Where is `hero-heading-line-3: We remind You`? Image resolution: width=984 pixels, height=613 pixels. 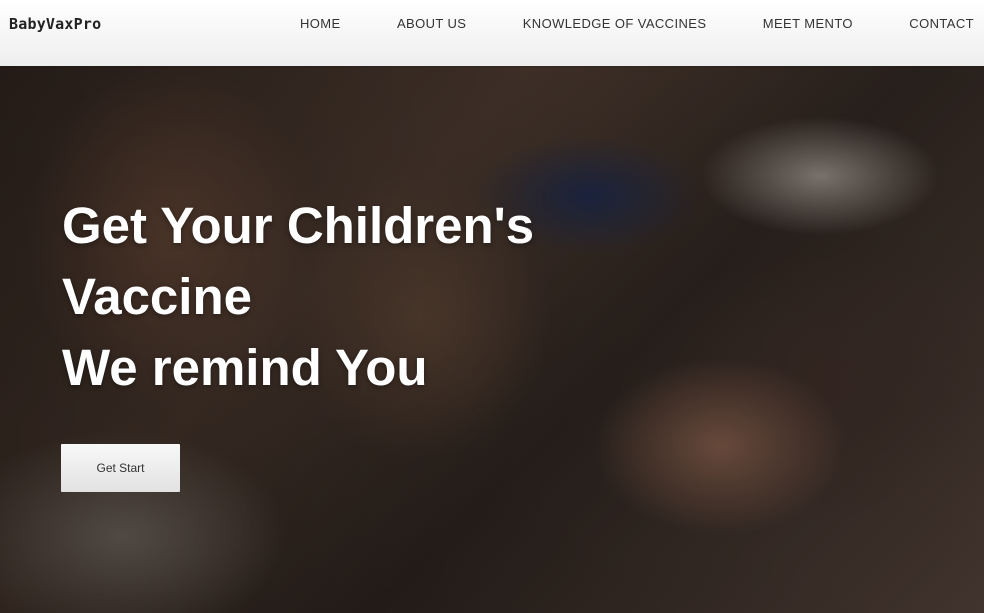
hero-heading-line-3: We remind You is located at coordinates (245, 367).